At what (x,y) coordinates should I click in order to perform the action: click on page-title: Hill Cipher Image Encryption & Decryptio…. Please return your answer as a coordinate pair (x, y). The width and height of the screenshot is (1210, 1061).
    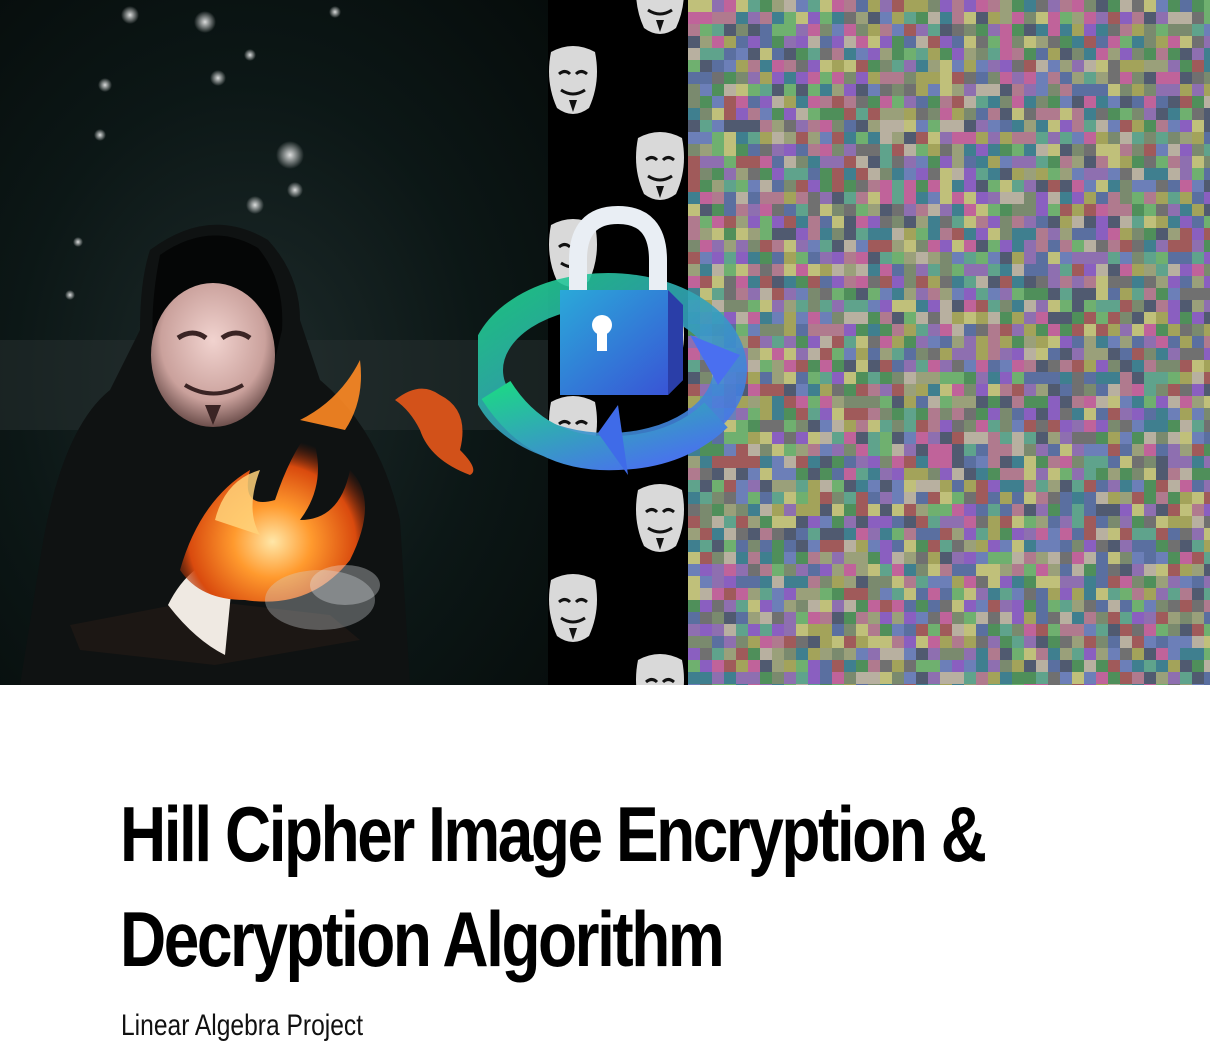
    Looking at the image, I should click on (553, 887).